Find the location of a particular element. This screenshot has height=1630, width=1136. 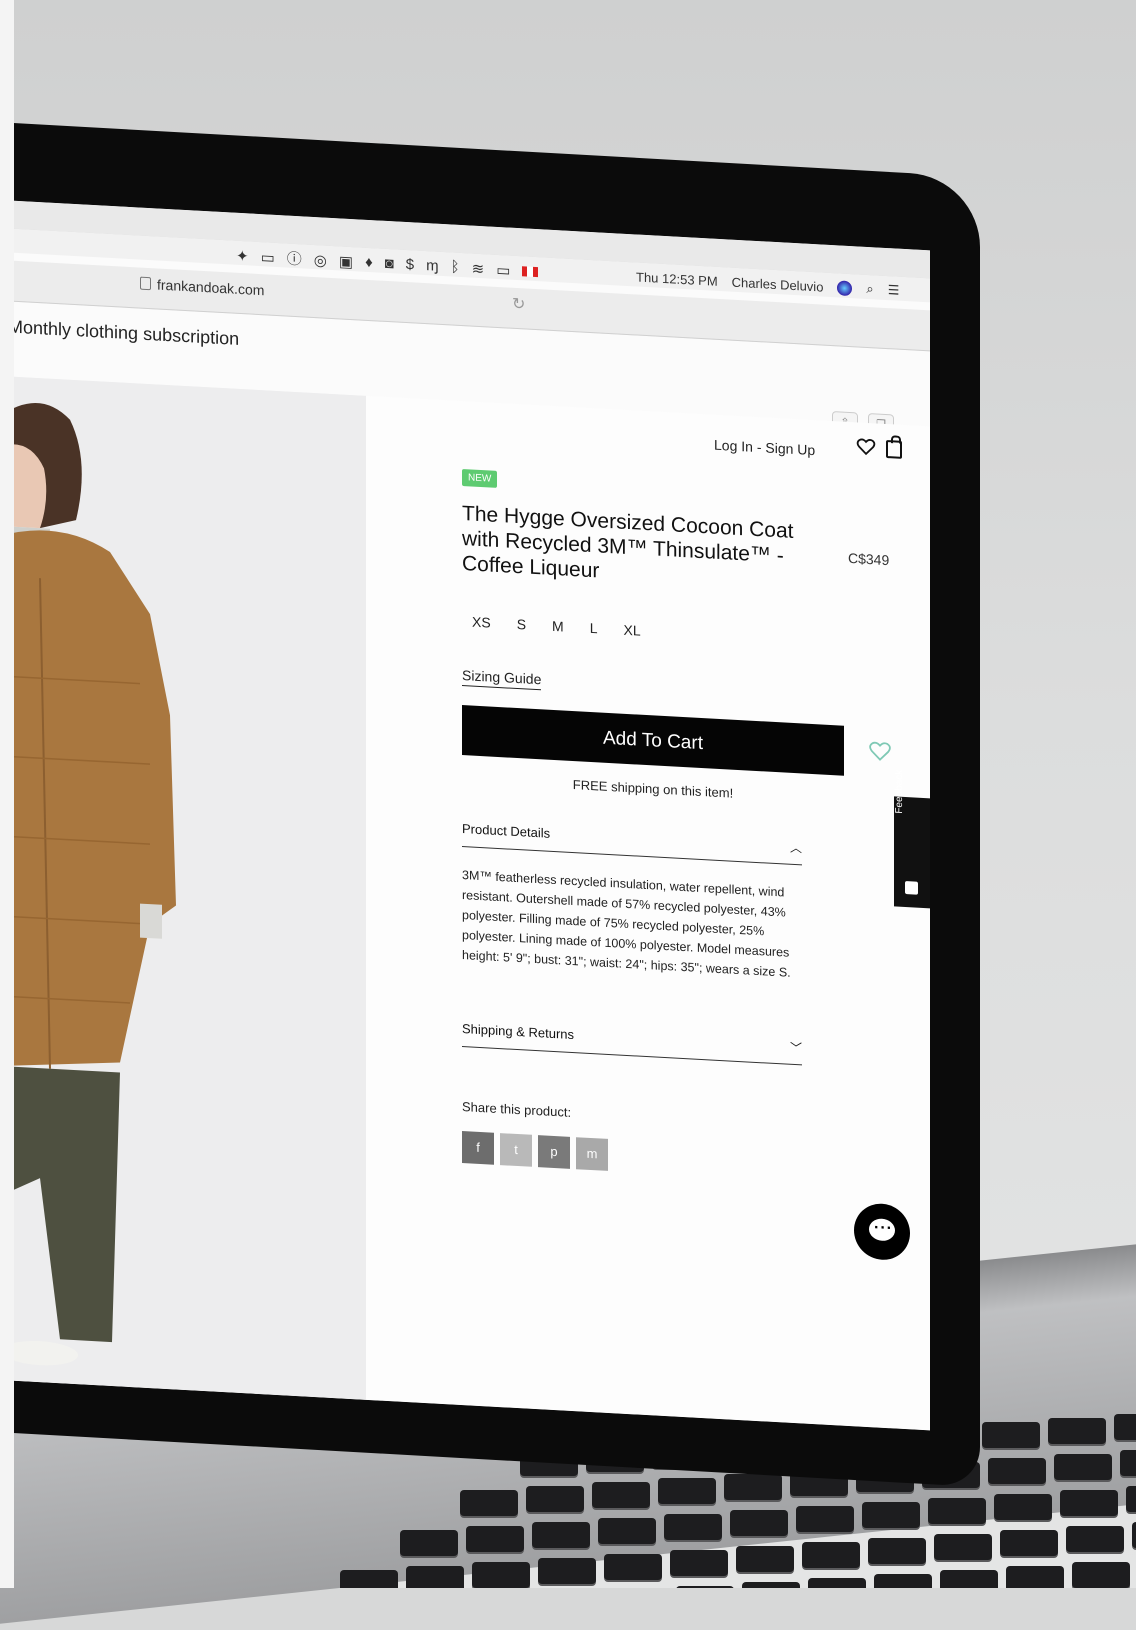

size-option-m: M is located at coordinates (558, 626).